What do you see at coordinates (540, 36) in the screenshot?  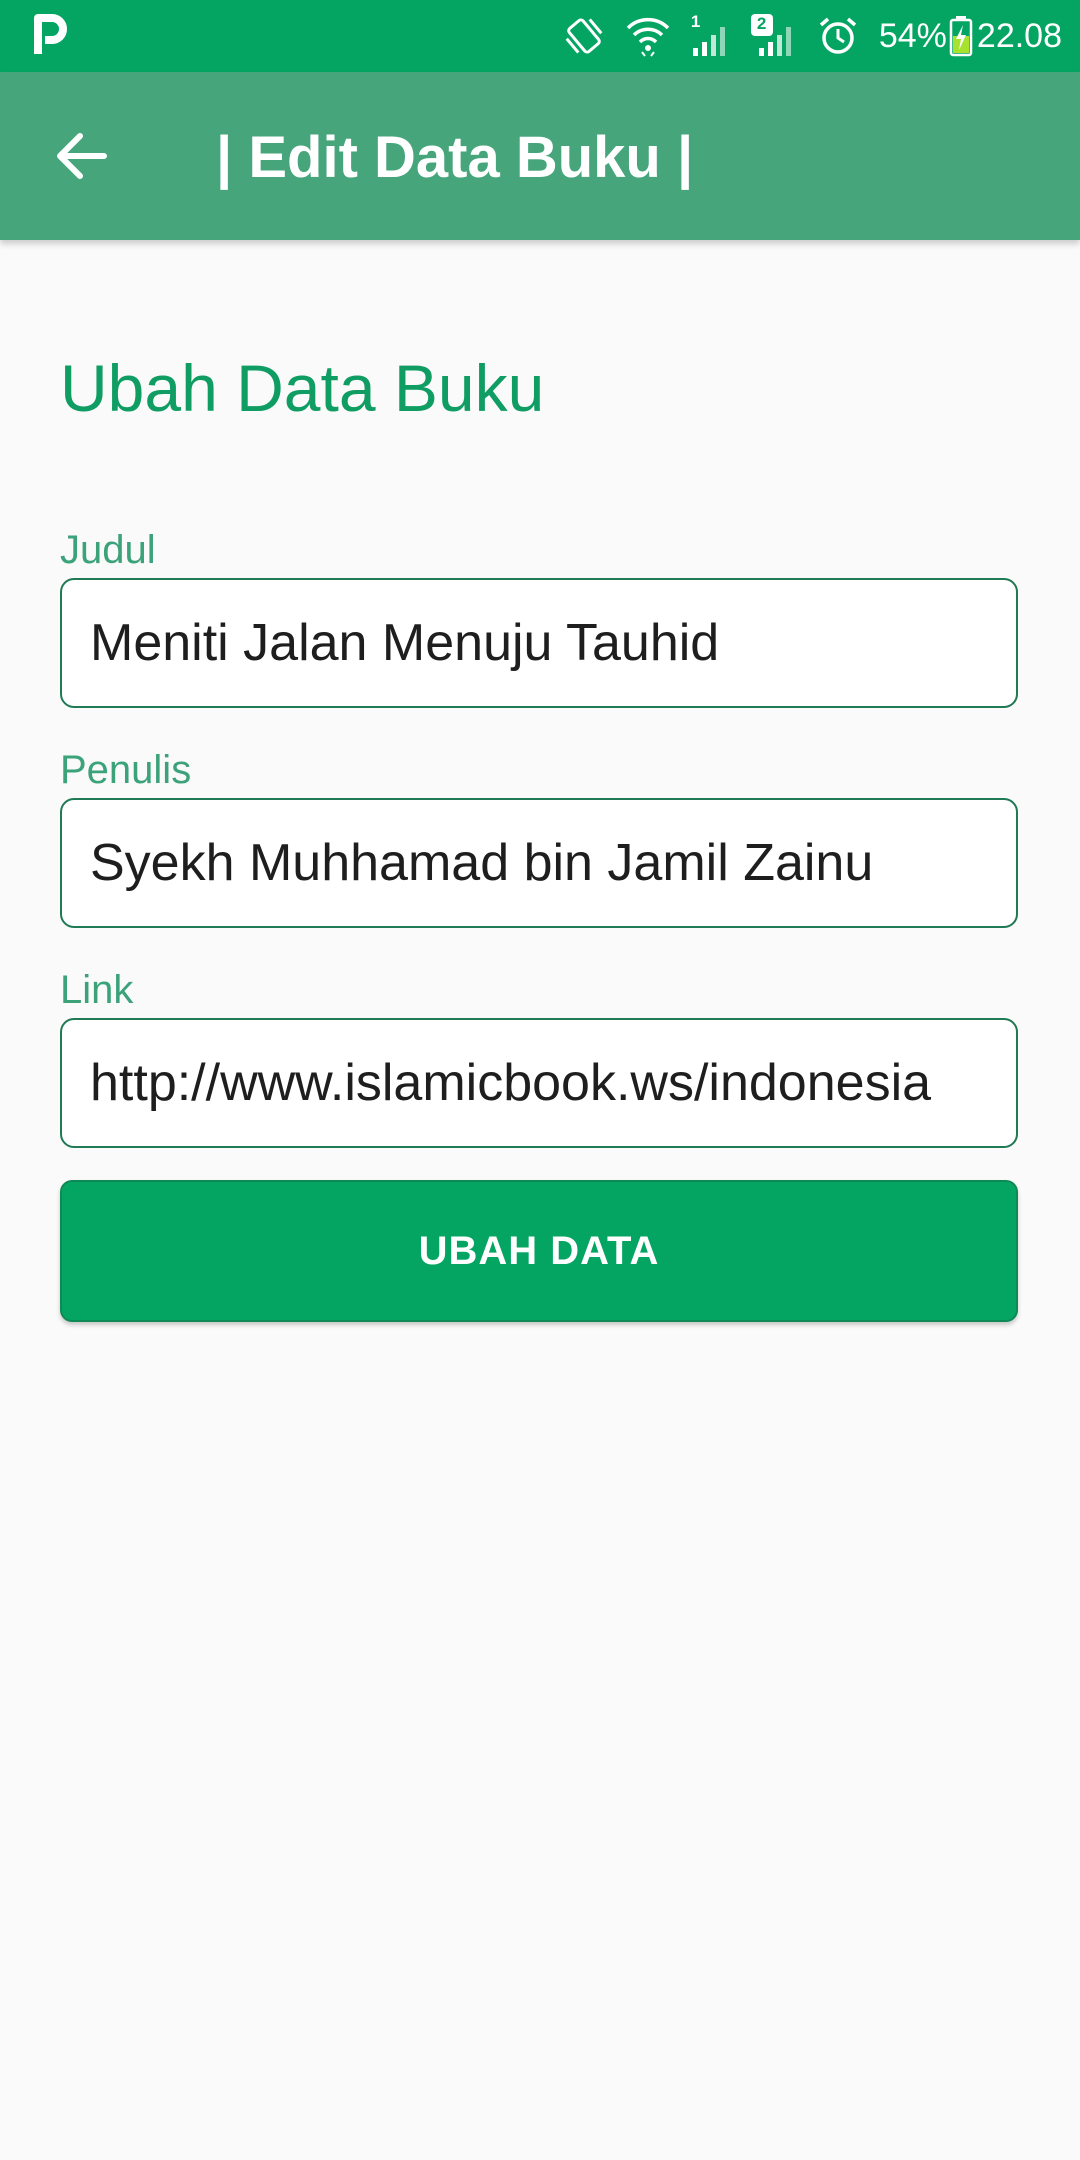 I see `status-bar: 1 2 54% 22.08` at bounding box center [540, 36].